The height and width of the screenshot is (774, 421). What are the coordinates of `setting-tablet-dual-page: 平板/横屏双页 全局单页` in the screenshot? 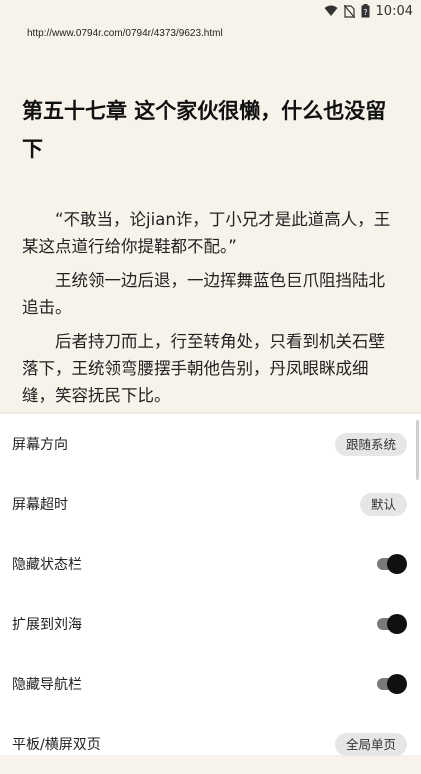 It's located at (210, 744).